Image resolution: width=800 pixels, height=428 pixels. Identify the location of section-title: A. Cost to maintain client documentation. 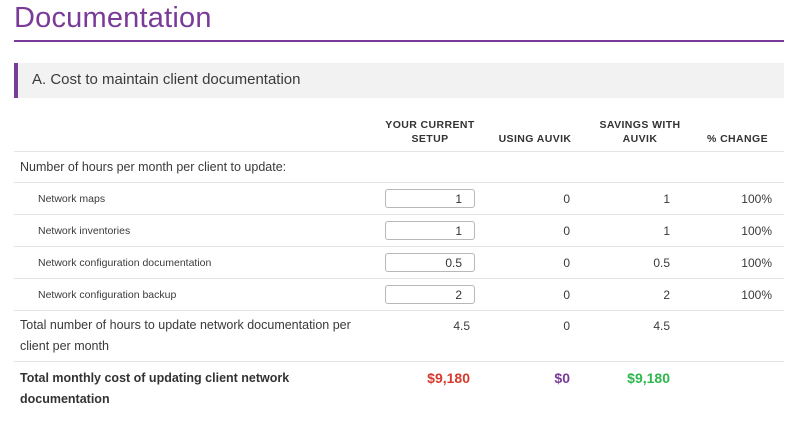
(166, 79).